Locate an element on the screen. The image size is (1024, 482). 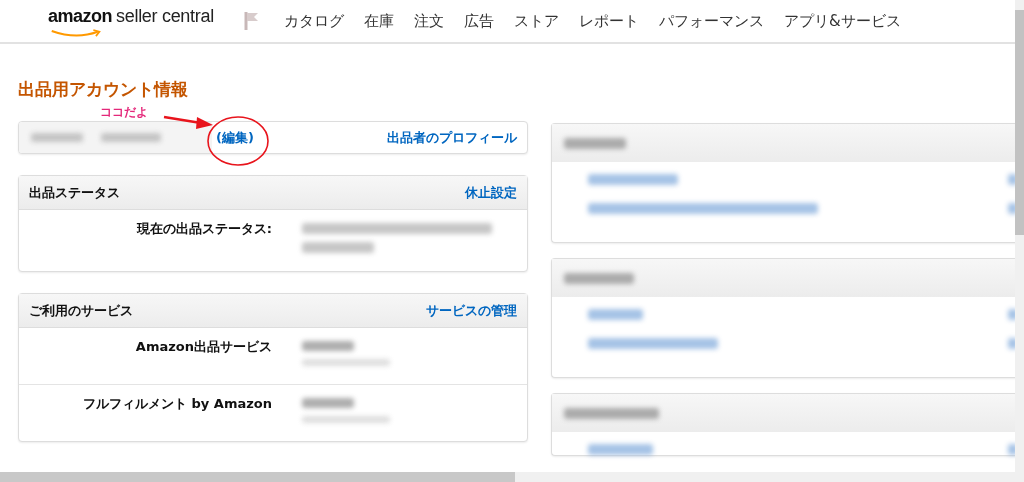
section-action-link: 休止設定 is located at coordinates (491, 192).